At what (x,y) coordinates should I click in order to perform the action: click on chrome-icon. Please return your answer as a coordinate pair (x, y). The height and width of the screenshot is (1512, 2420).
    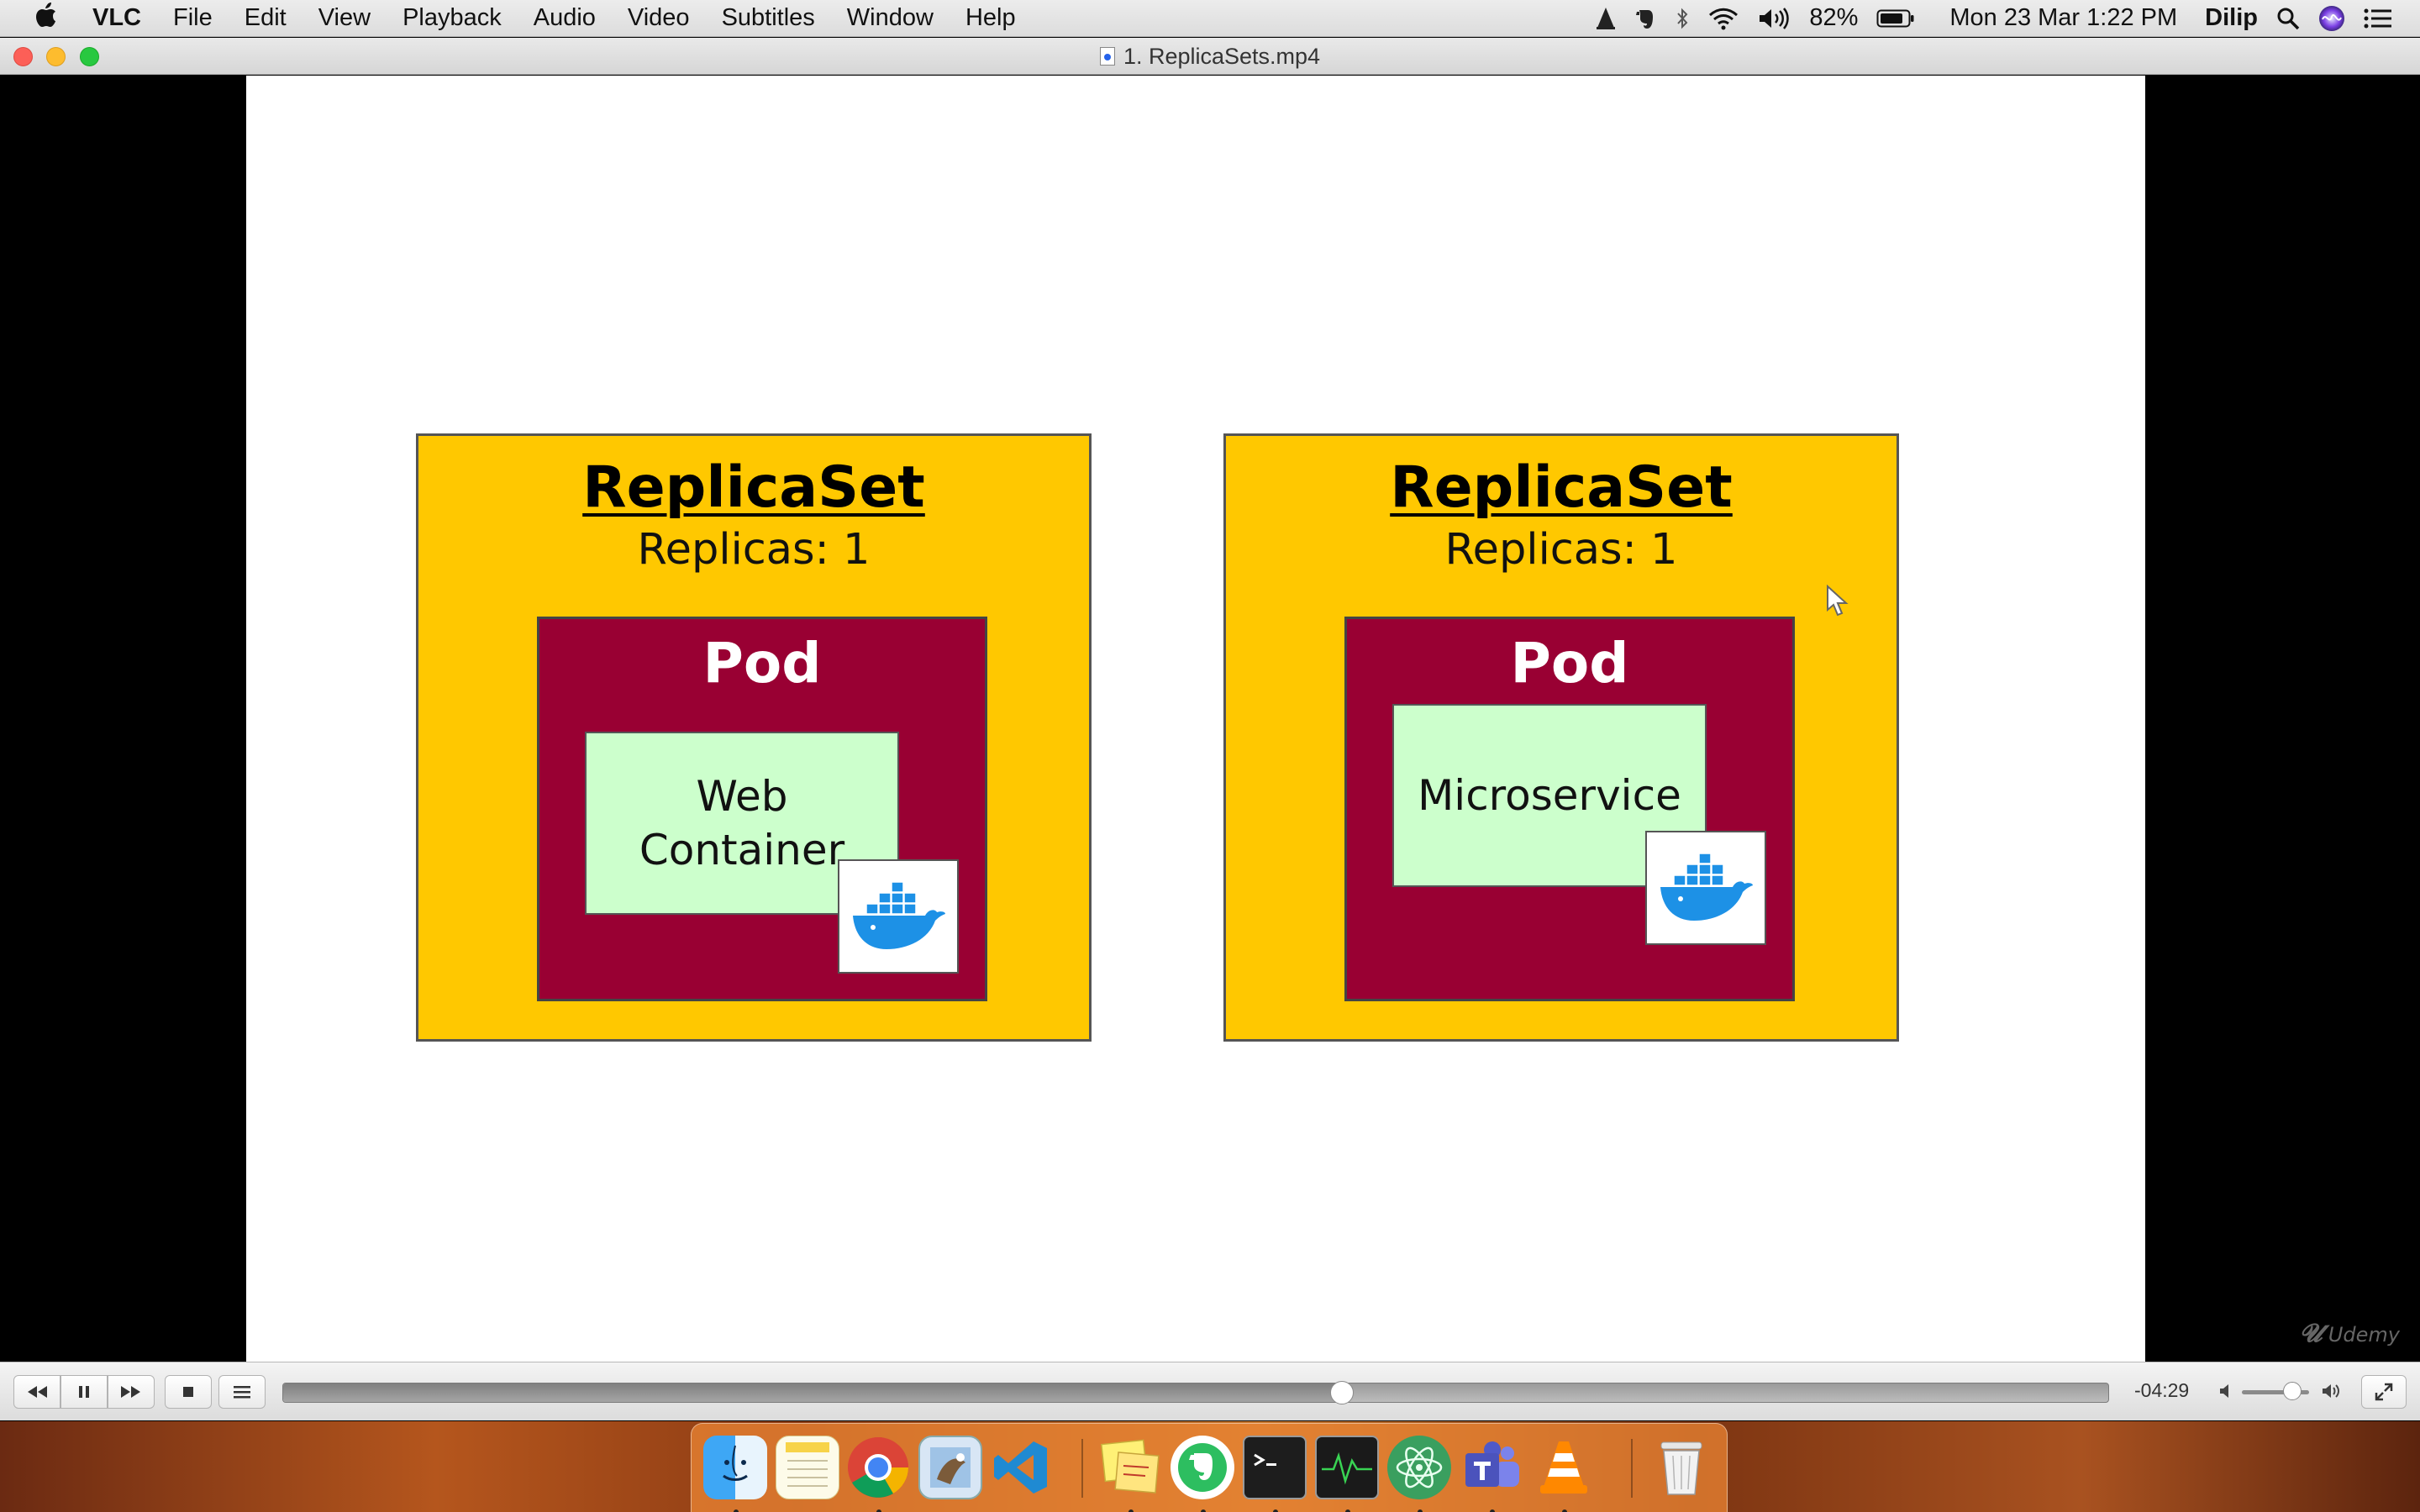
    Looking at the image, I should click on (878, 1467).